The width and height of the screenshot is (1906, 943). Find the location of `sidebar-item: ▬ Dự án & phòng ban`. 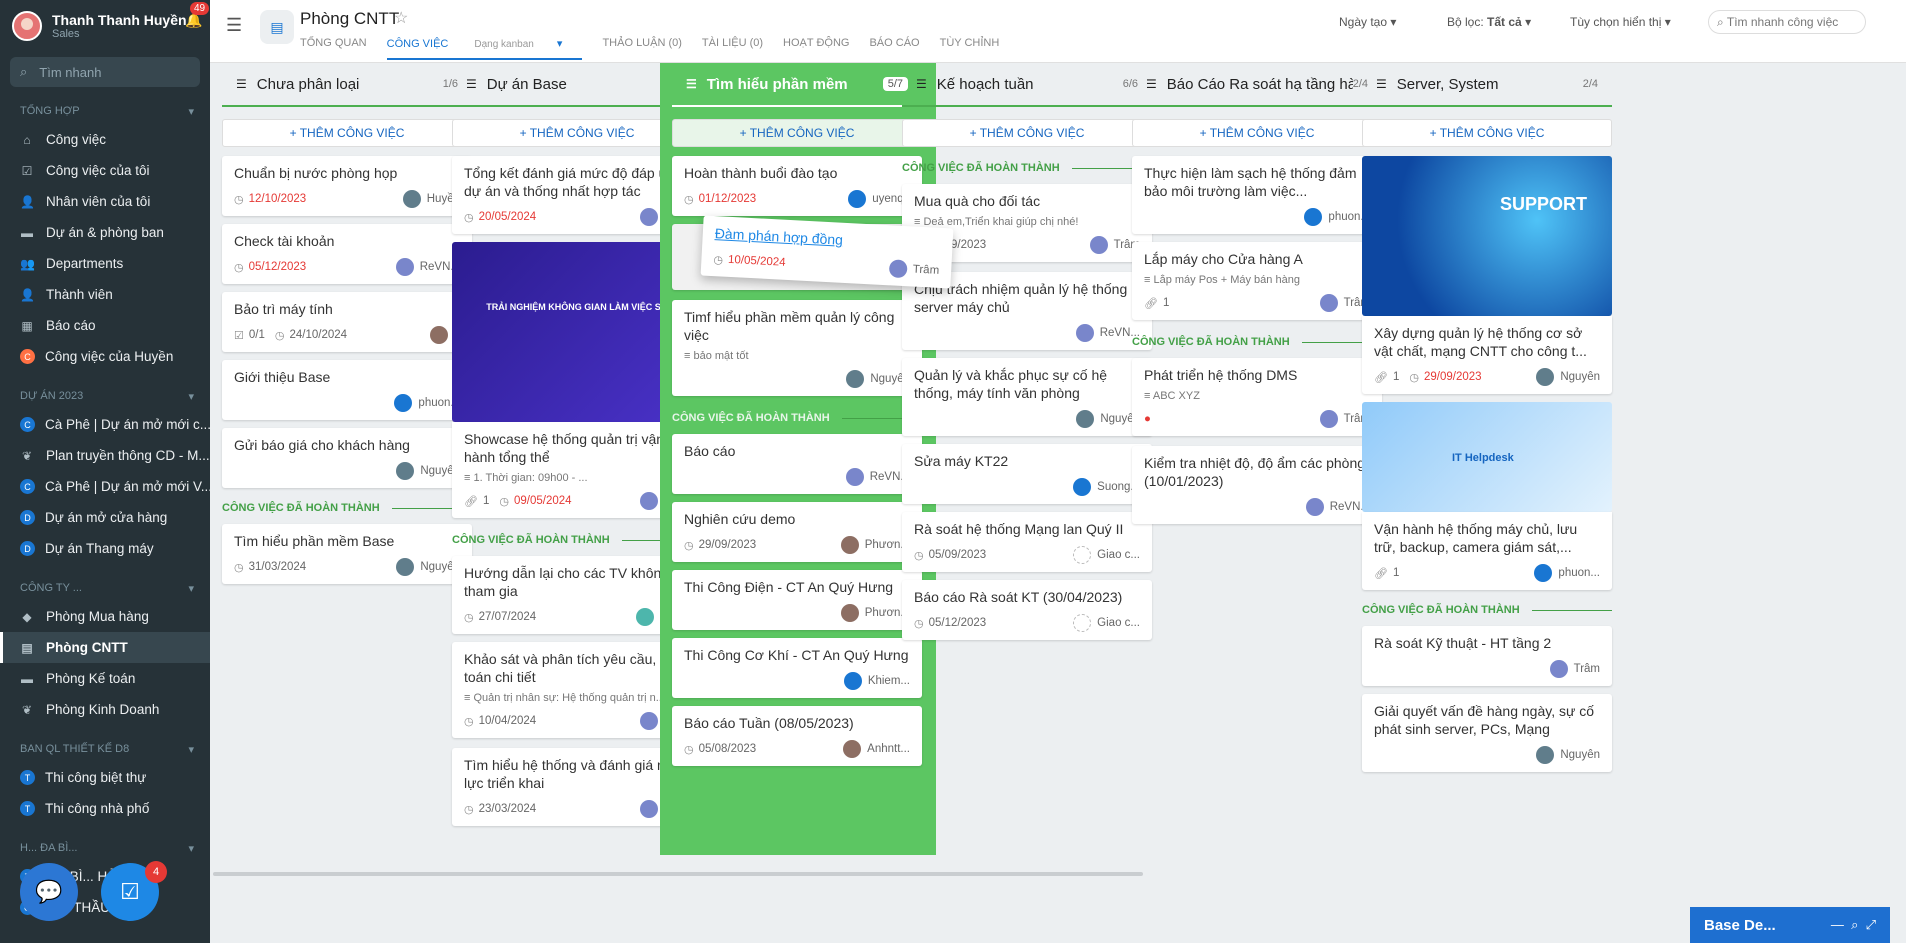

sidebar-item: ▬ Dự án & phòng ban is located at coordinates (105, 232).